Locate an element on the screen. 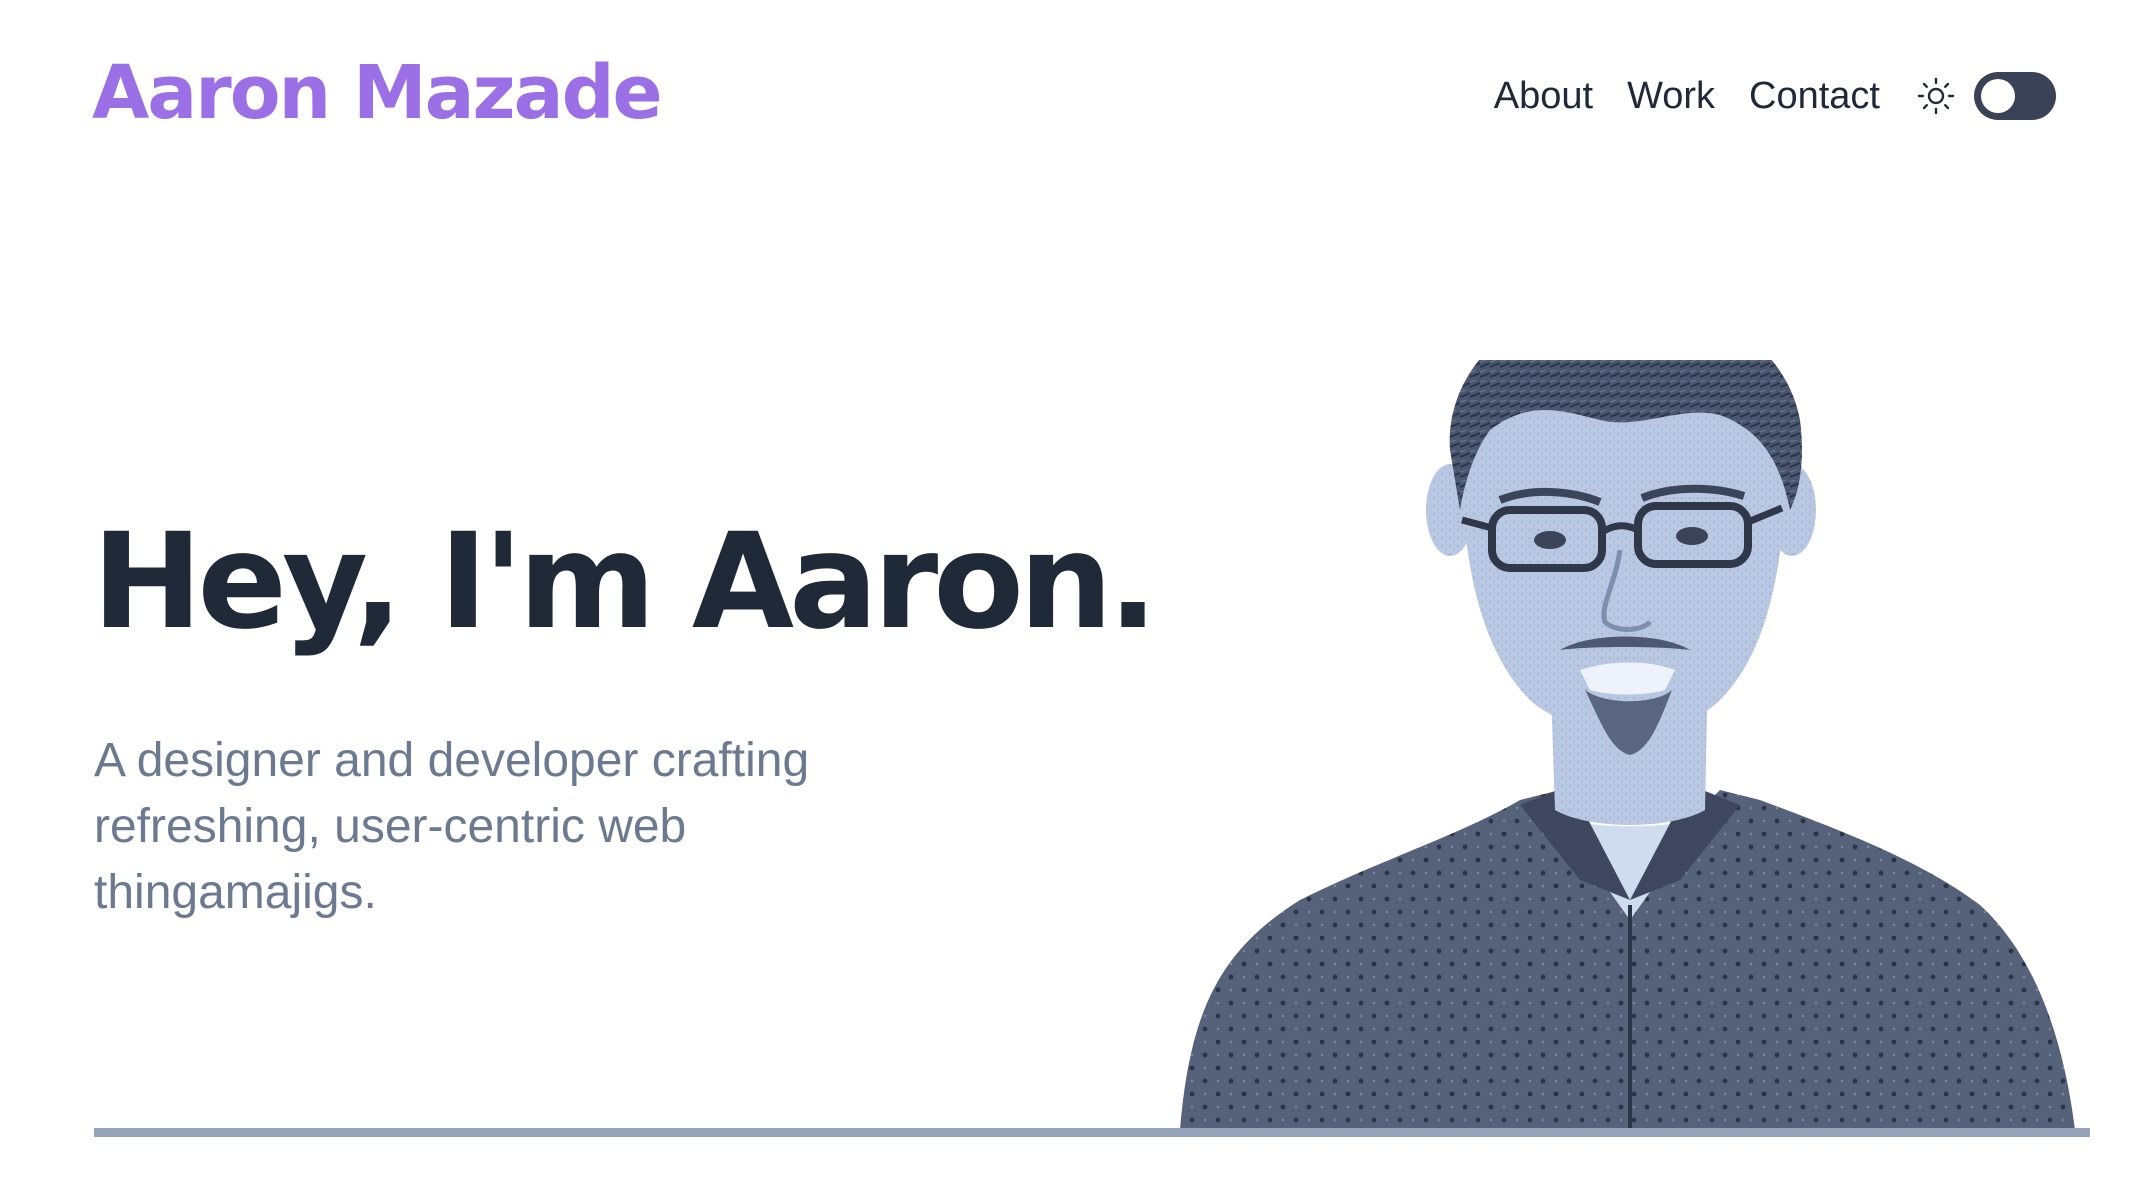 The height and width of the screenshot is (1192, 2144). sun-icon is located at coordinates (1936, 96).